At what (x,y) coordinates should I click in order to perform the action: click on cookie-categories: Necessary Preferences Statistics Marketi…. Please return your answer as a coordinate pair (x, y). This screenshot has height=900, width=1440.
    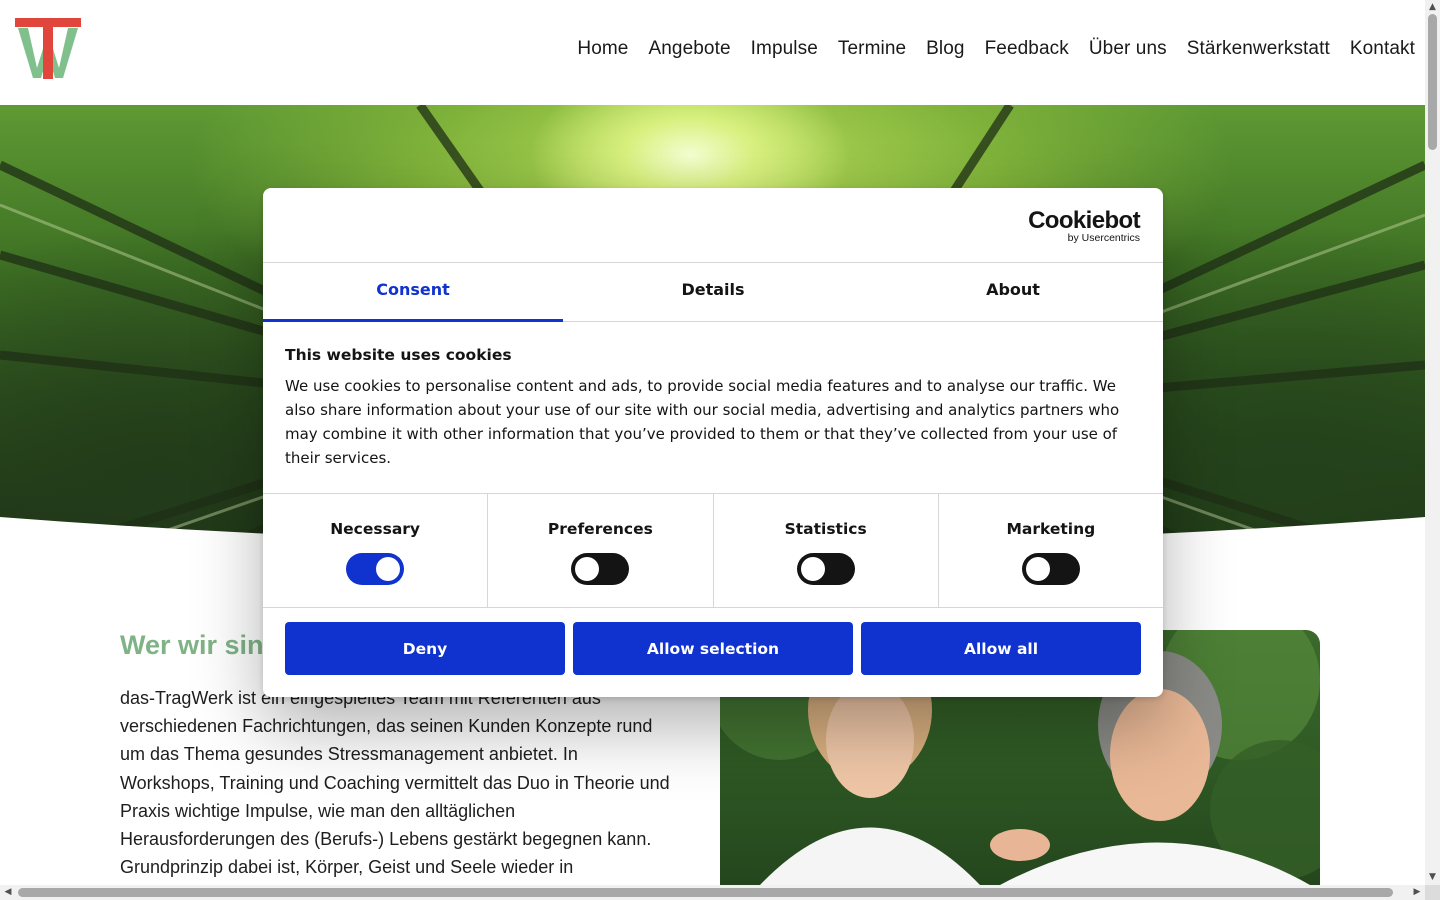
    Looking at the image, I should click on (713, 550).